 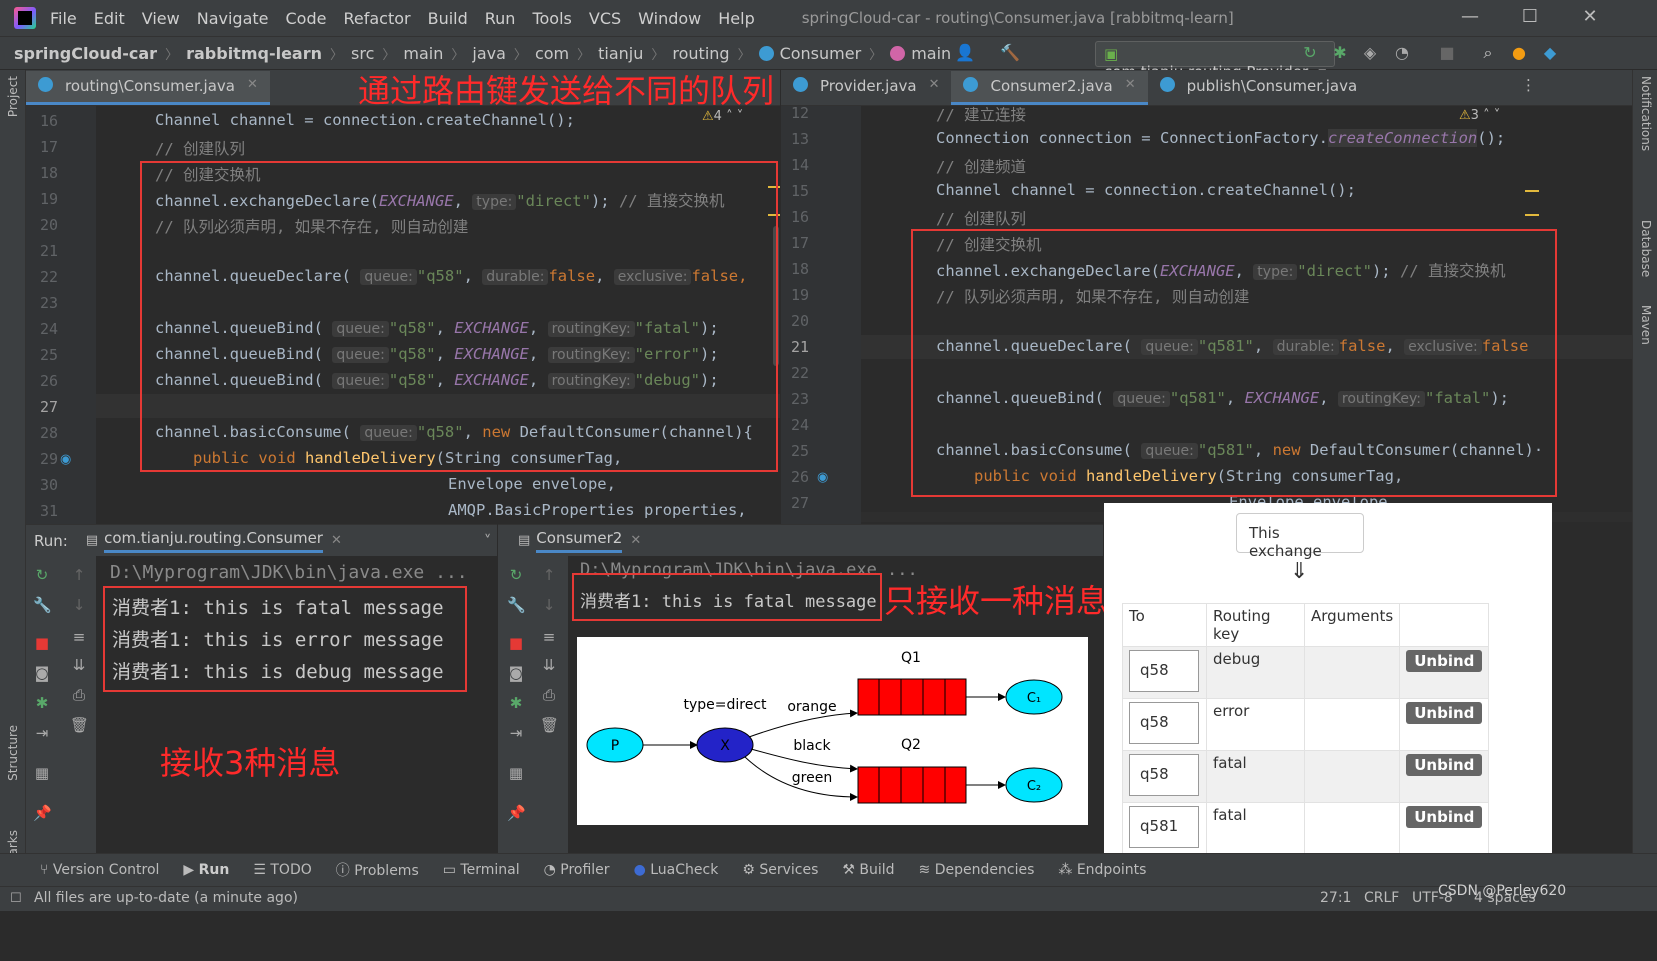 I want to click on menu-tools: Tools, so click(x=551, y=18).